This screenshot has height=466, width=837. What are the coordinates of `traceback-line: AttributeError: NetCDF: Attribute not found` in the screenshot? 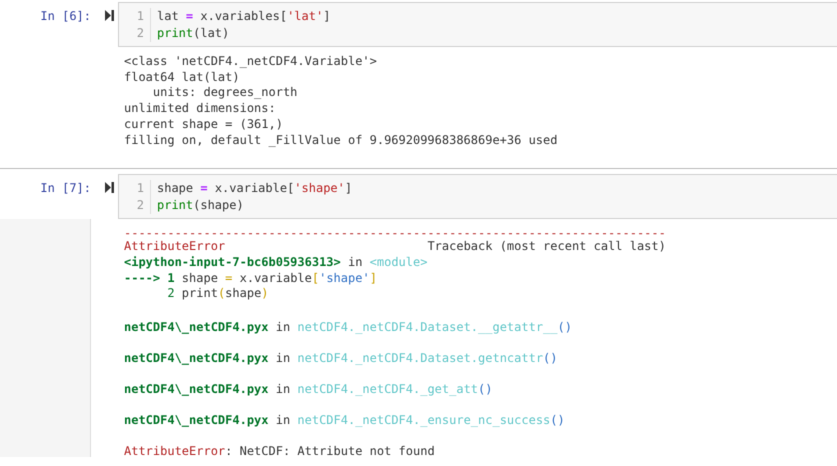 It's located at (280, 451).